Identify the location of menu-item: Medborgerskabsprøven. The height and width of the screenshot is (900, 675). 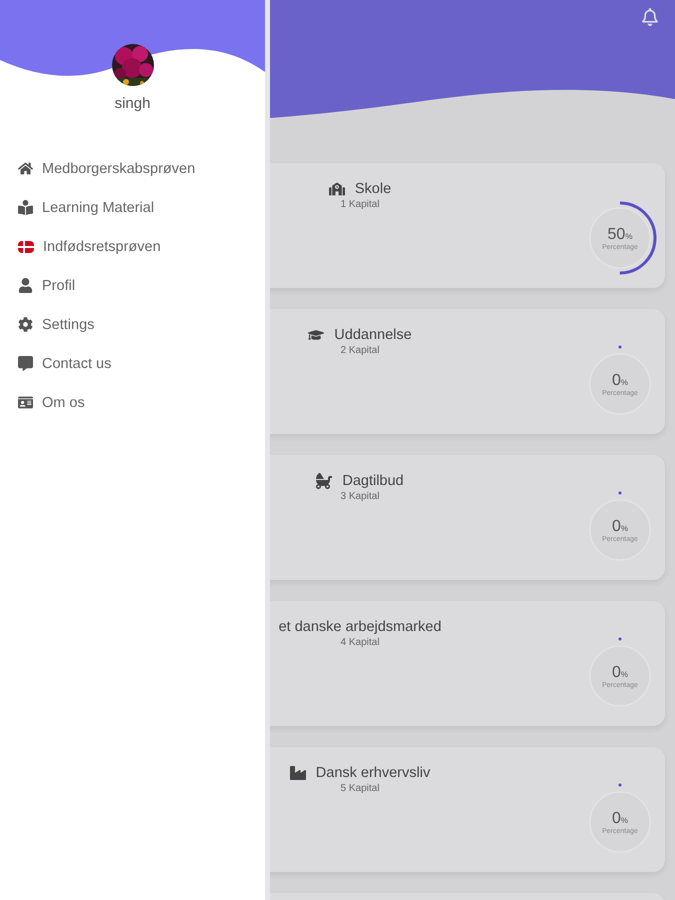
(141, 168).